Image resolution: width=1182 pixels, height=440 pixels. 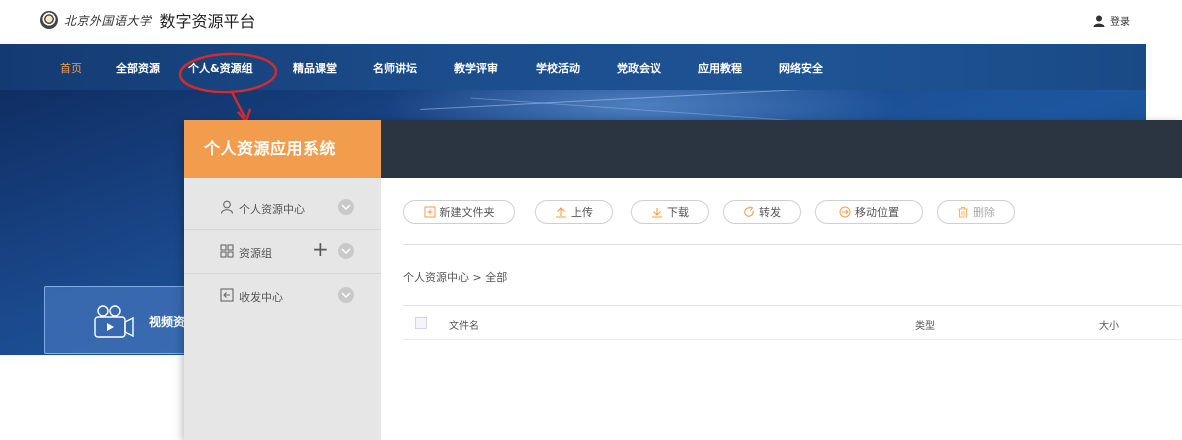 What do you see at coordinates (925, 324) in the screenshot?
I see `column-header-type: 类型` at bounding box center [925, 324].